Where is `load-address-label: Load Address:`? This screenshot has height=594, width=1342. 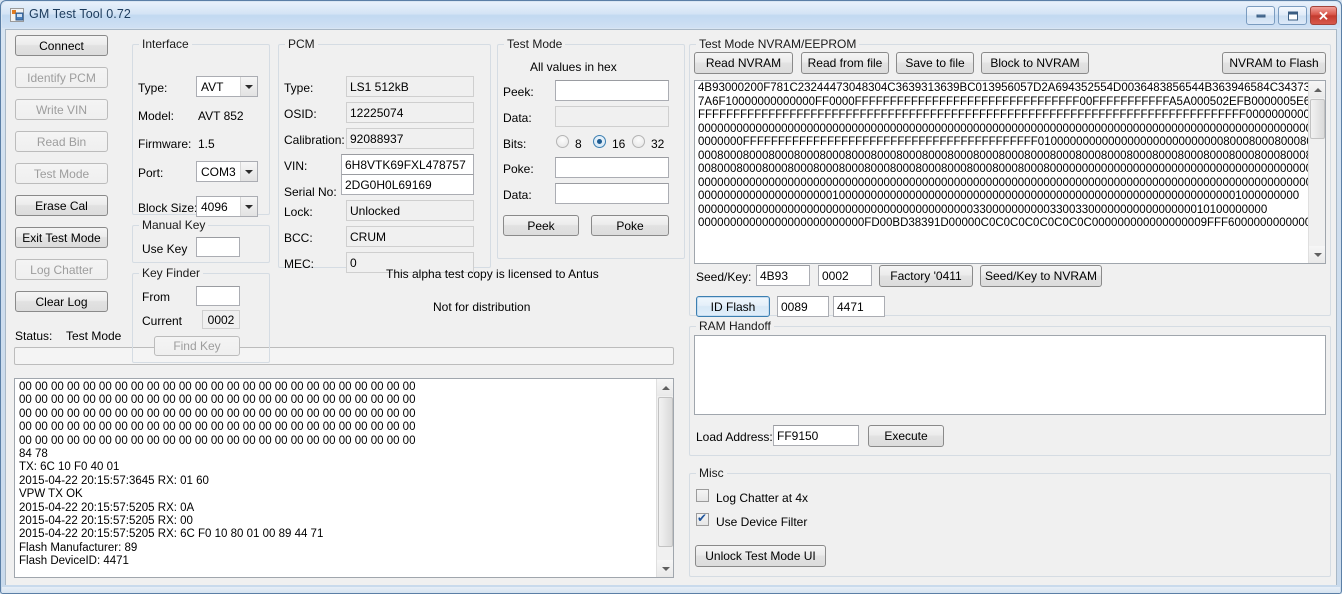 load-address-label: Load Address: is located at coordinates (734, 437).